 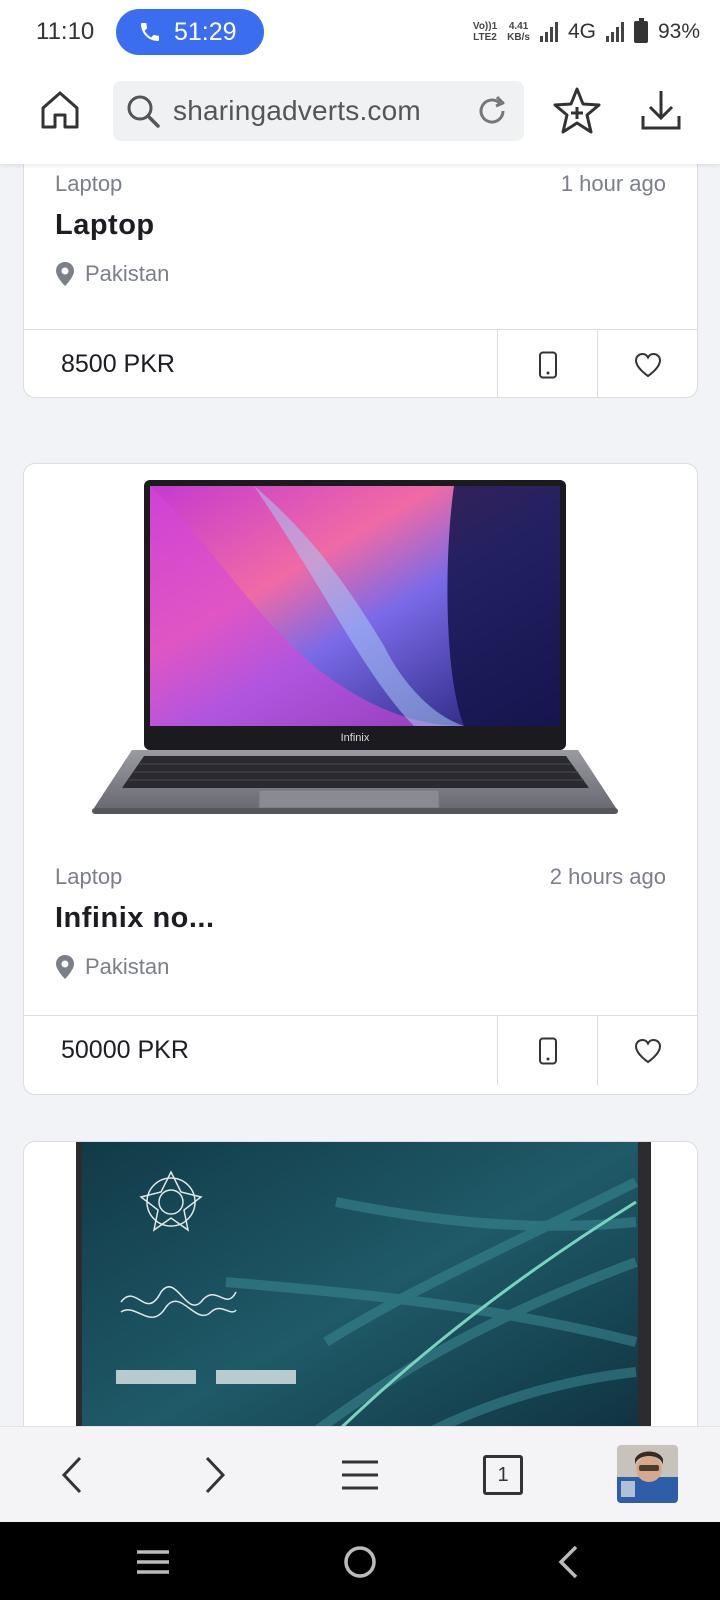 I want to click on listing-price: 8500 PKR, so click(x=118, y=364).